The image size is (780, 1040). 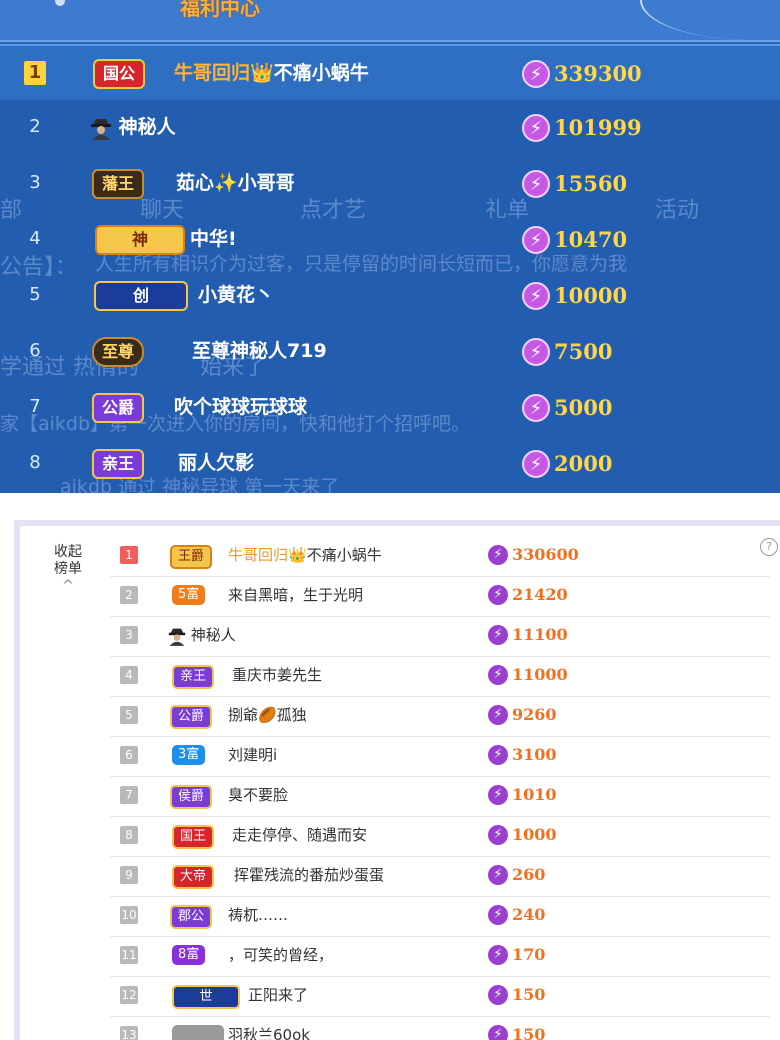 I want to click on leaderboard-row: 4 亲王 重庆市姜先生 ⚡ 11000, so click(x=440, y=676).